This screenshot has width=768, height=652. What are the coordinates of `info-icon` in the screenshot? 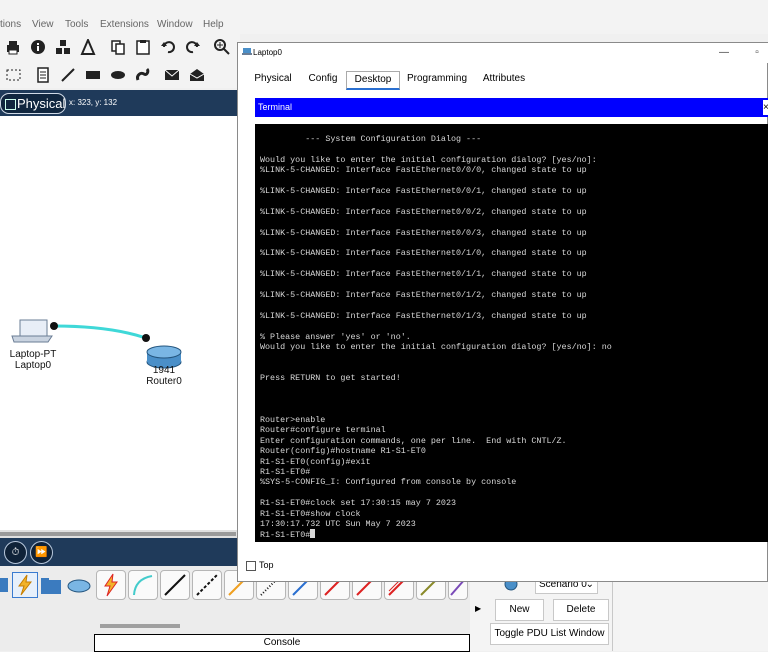 It's located at (38, 47).